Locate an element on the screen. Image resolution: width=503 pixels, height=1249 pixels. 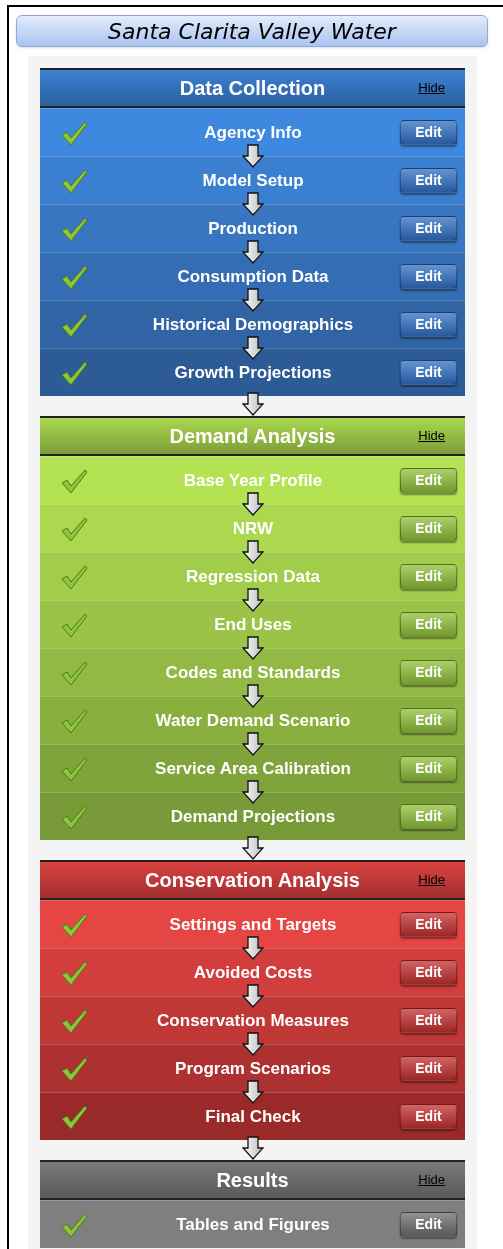
step-label: End Uses is located at coordinates (253, 624).